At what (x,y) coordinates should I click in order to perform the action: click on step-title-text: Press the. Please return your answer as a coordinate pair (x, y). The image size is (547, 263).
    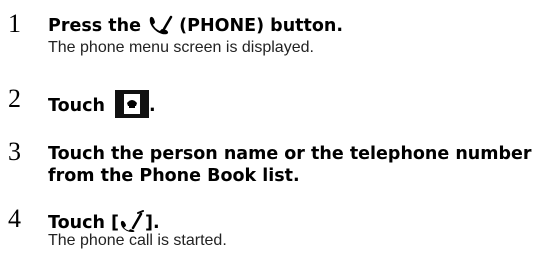
    Looking at the image, I should click on (94, 26).